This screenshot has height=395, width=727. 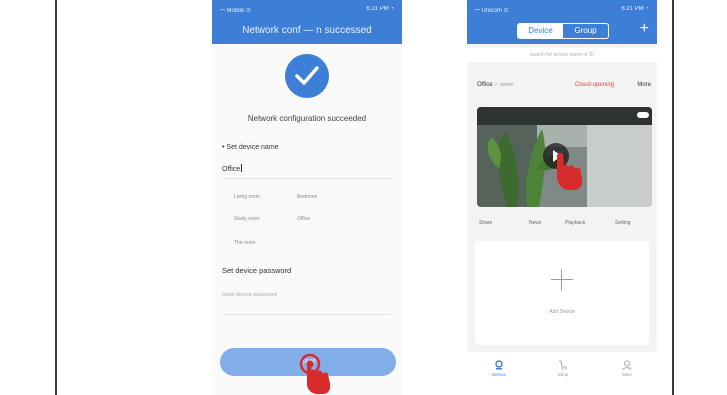 I want to click on suggest-study-room: Study room, so click(x=247, y=219).